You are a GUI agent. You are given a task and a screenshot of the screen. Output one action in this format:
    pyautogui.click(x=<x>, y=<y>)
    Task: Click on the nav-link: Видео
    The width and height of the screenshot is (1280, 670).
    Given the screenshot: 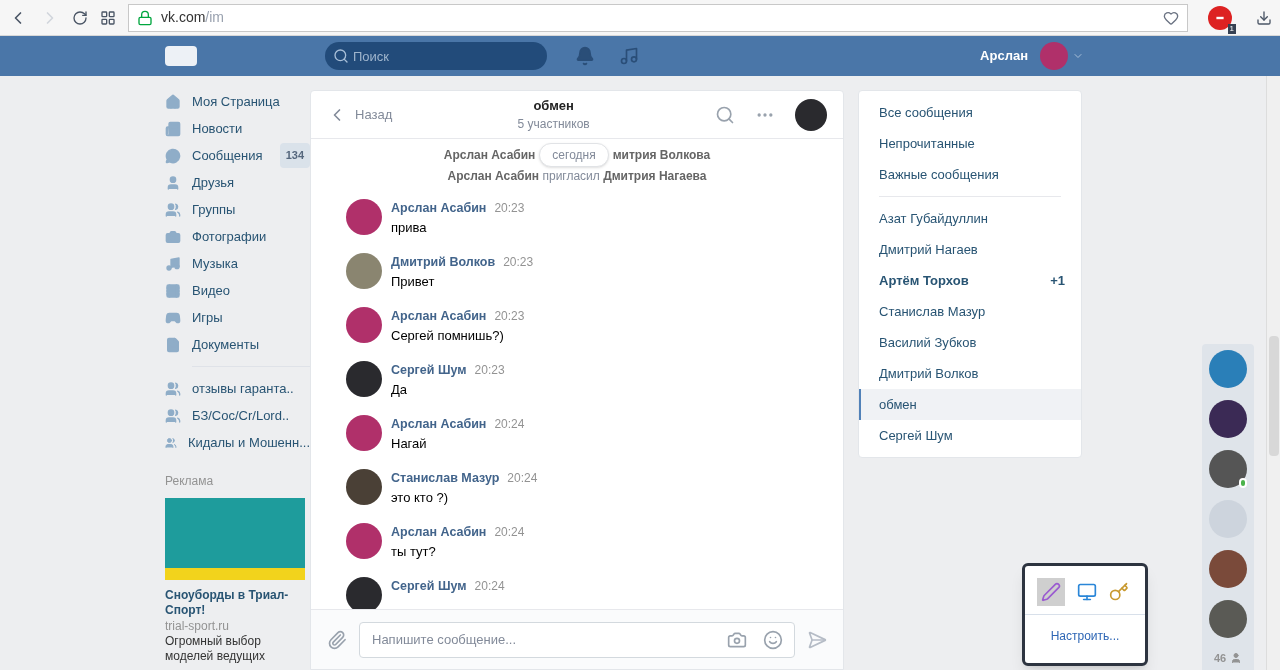 What is the action you would take?
    pyautogui.click(x=251, y=290)
    